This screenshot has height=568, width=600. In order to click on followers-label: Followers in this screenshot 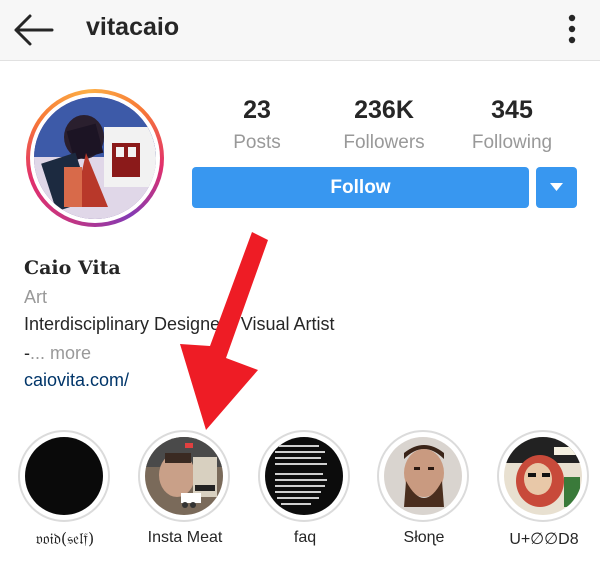, I will do `click(384, 142)`.